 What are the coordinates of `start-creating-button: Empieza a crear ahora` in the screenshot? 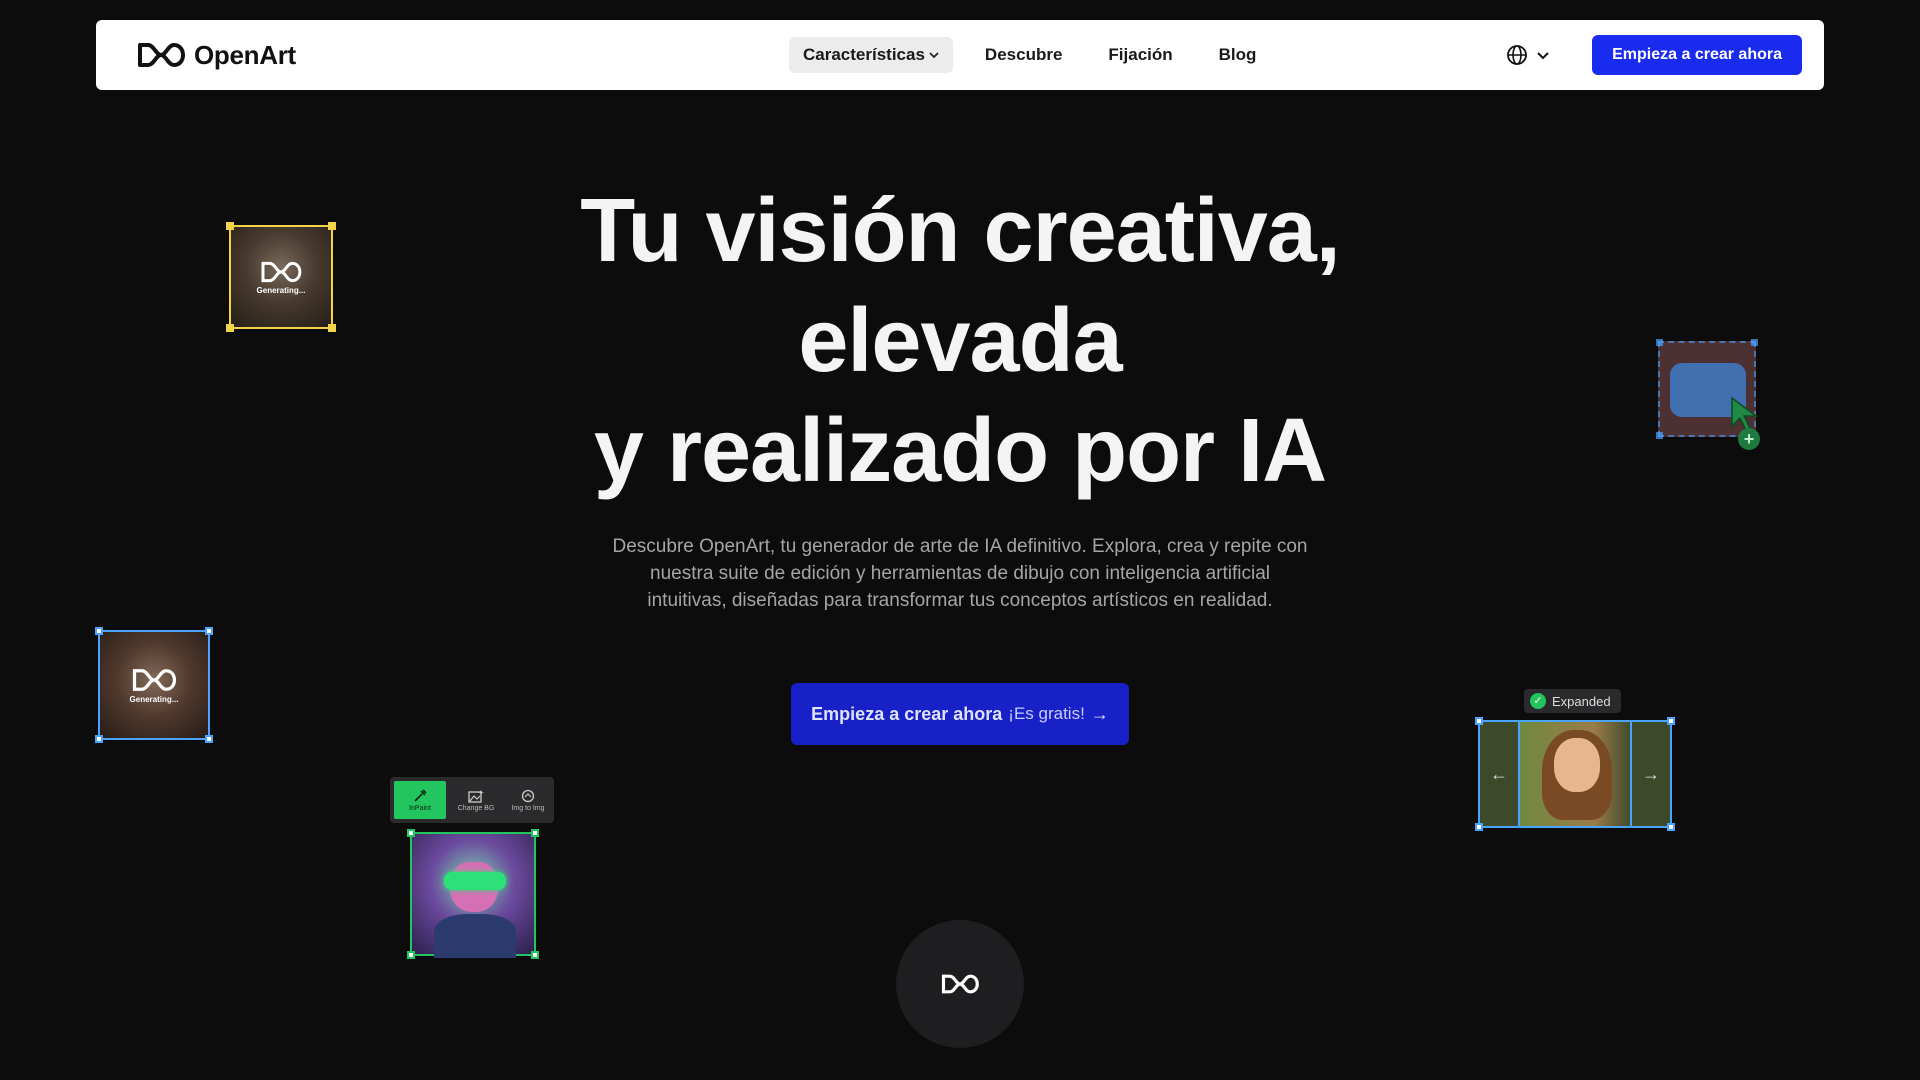 It's located at (1697, 55).